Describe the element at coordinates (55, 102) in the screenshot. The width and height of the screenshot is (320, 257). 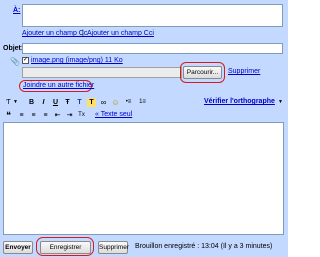
I see `underline-button: U` at that location.